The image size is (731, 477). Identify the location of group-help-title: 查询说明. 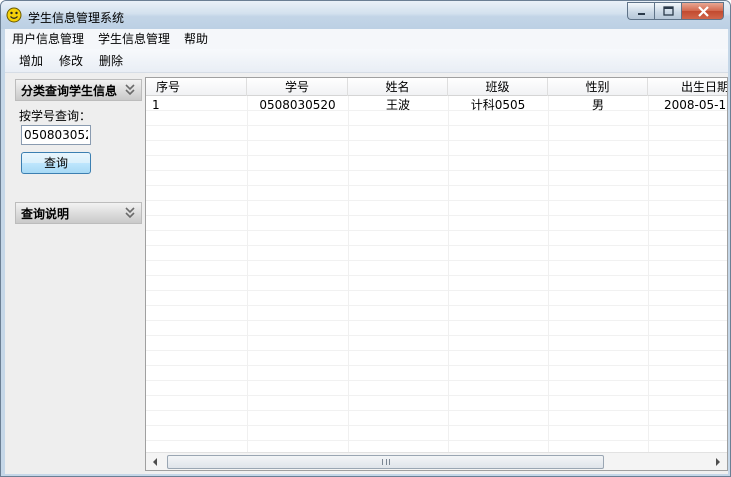
(45, 213).